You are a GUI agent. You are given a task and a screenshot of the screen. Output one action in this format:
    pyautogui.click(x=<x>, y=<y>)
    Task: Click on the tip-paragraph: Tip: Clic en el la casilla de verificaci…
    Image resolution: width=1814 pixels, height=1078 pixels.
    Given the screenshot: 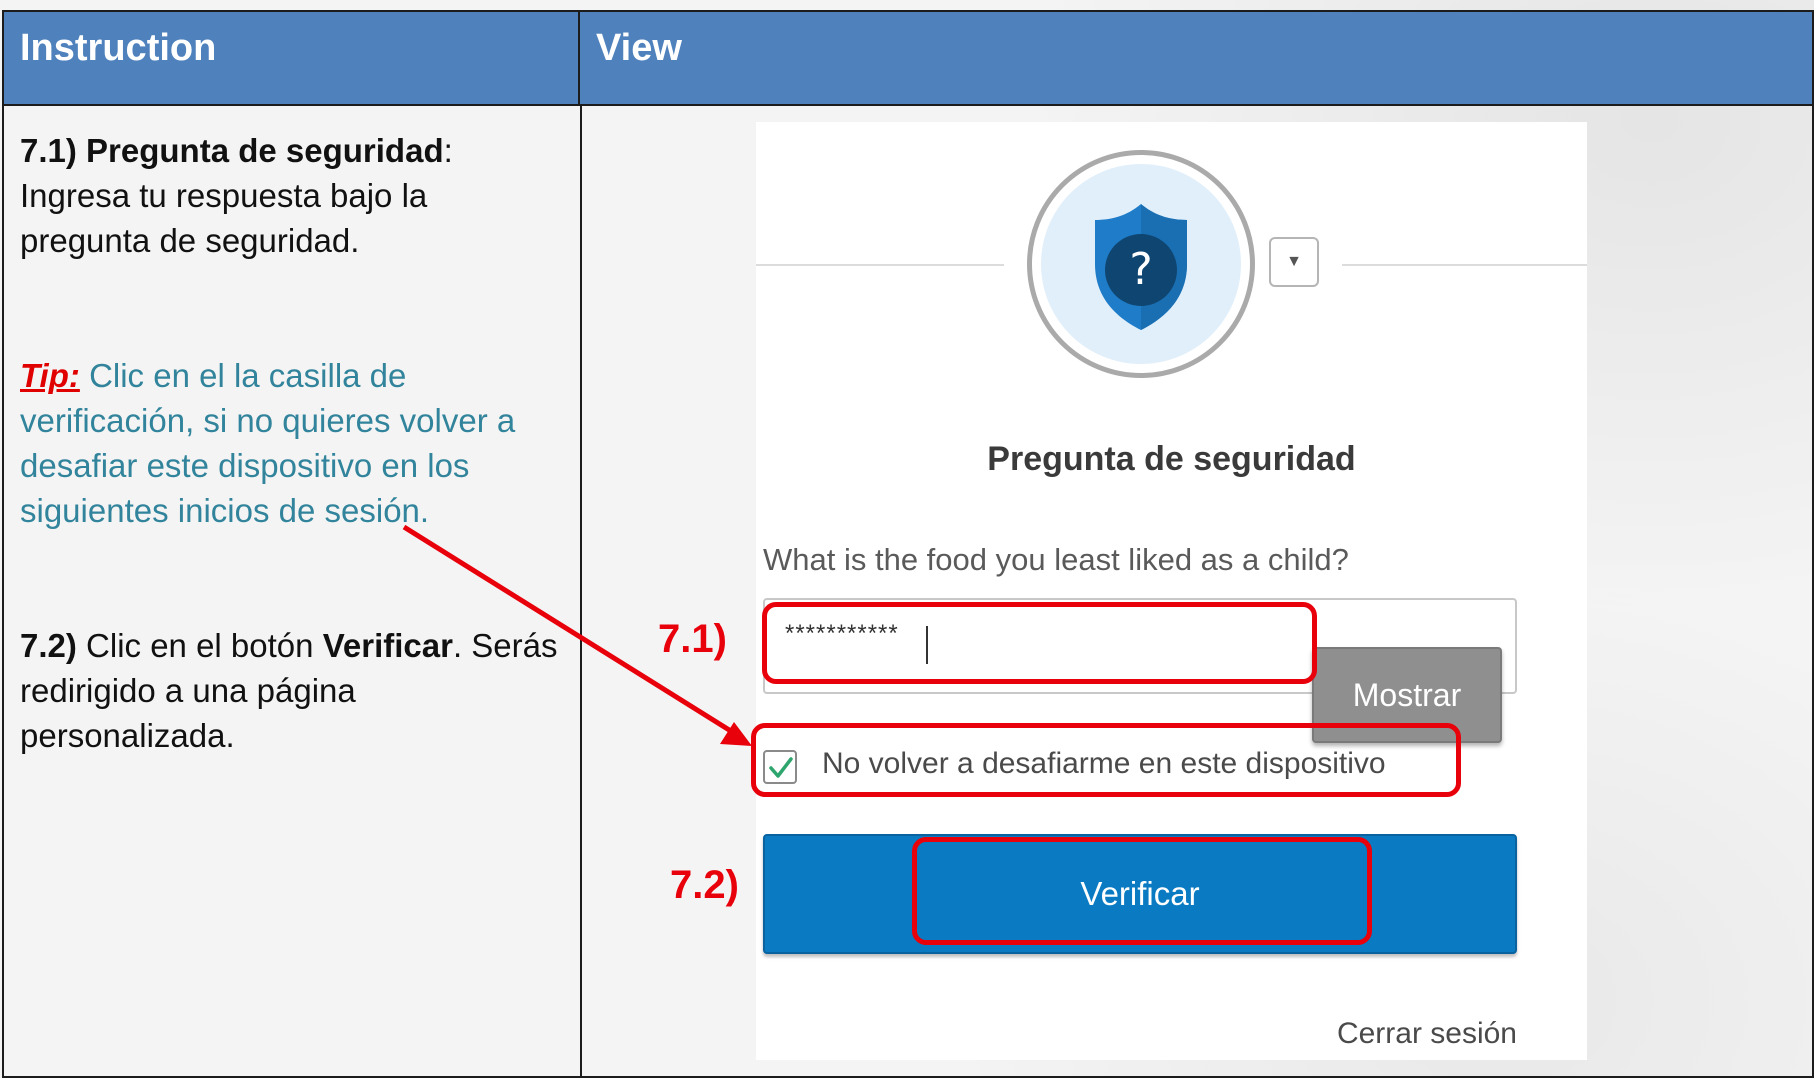 What is the action you would take?
    pyautogui.click(x=292, y=443)
    